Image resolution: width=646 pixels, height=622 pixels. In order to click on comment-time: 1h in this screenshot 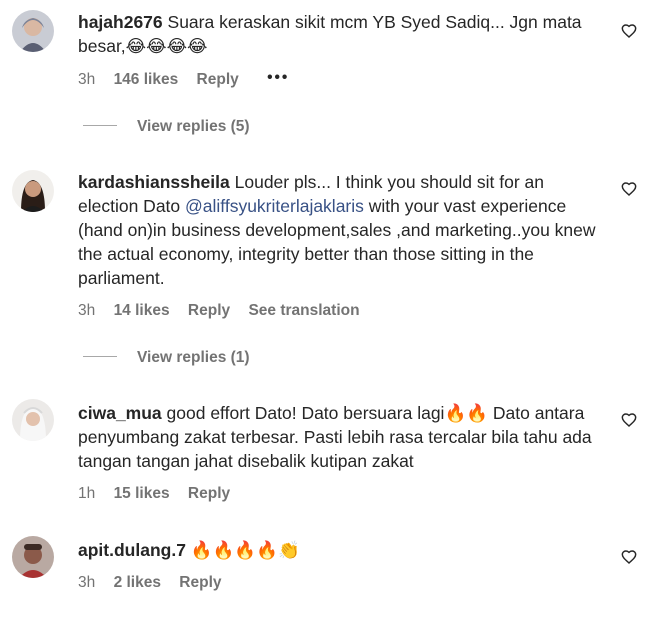, I will do `click(87, 493)`.